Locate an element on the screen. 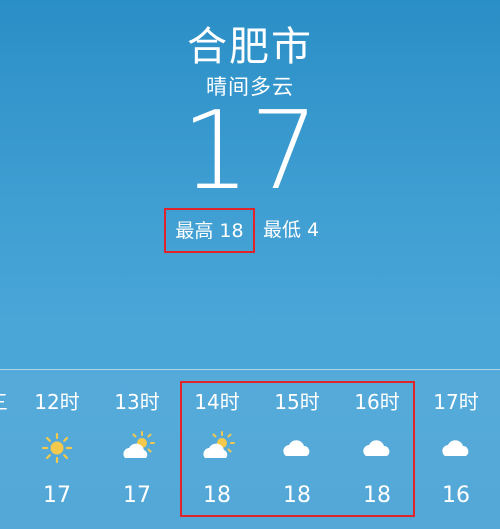 The image size is (500, 529). hourly-highlight-box is located at coordinates (297, 449).